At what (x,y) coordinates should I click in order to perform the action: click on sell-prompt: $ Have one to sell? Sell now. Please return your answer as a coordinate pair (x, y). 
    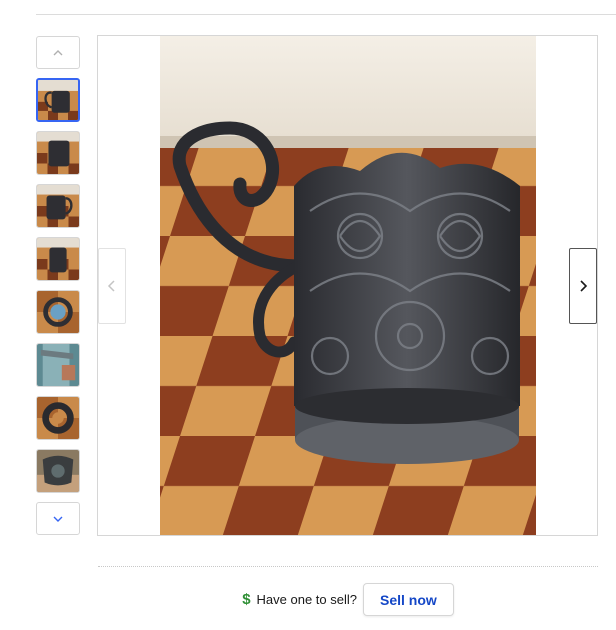
    Looking at the image, I should click on (308, 599).